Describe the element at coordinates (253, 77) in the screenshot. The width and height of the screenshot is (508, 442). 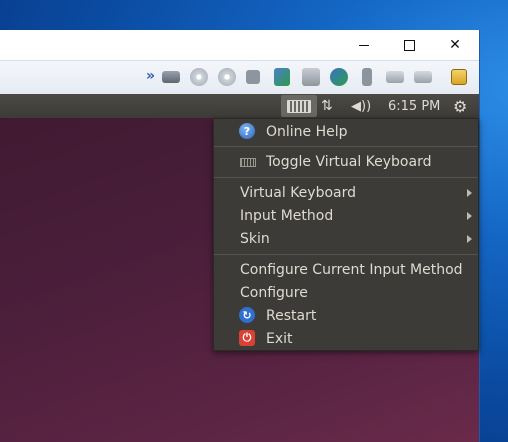
I see `floppy-icon` at that location.